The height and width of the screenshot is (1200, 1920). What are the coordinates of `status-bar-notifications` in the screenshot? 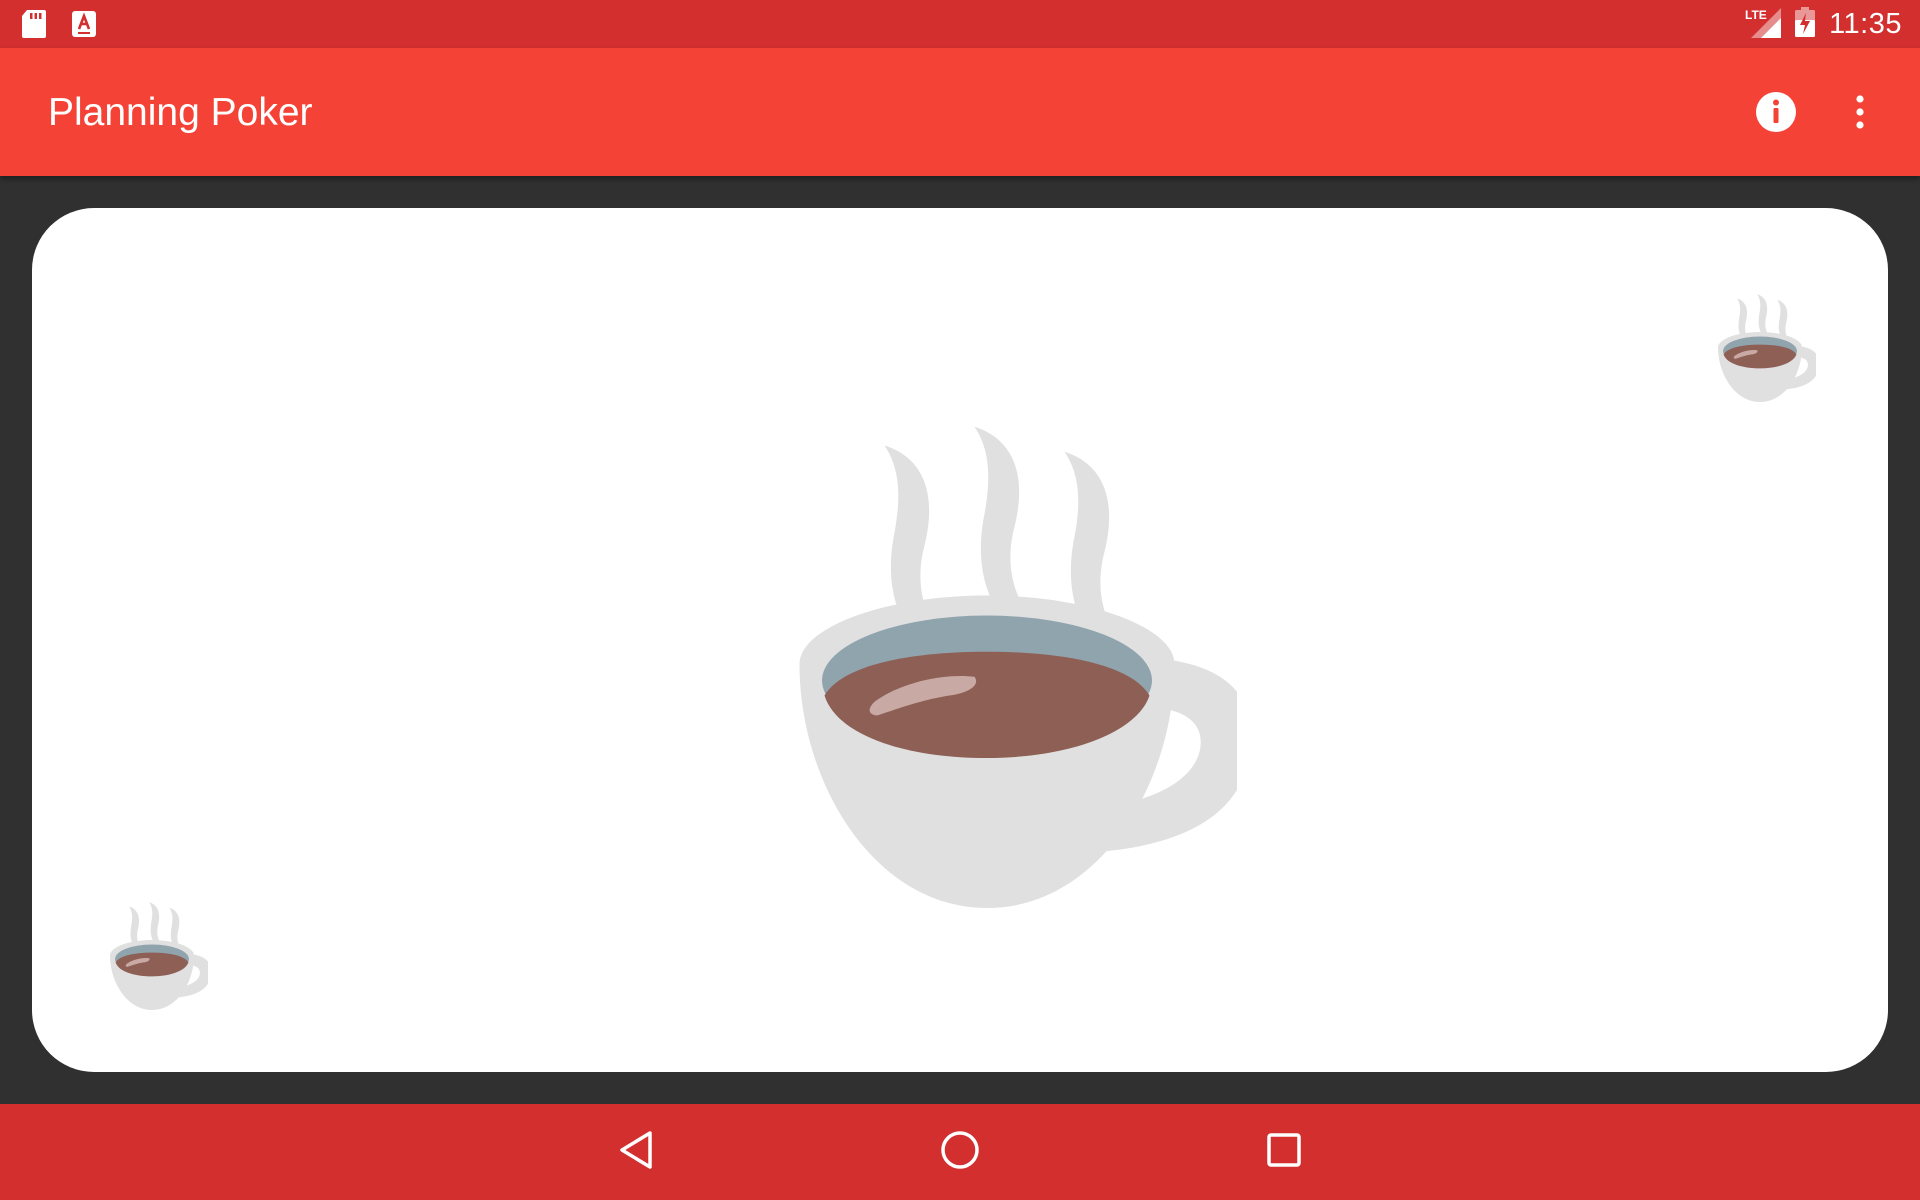 It's located at (59, 26).